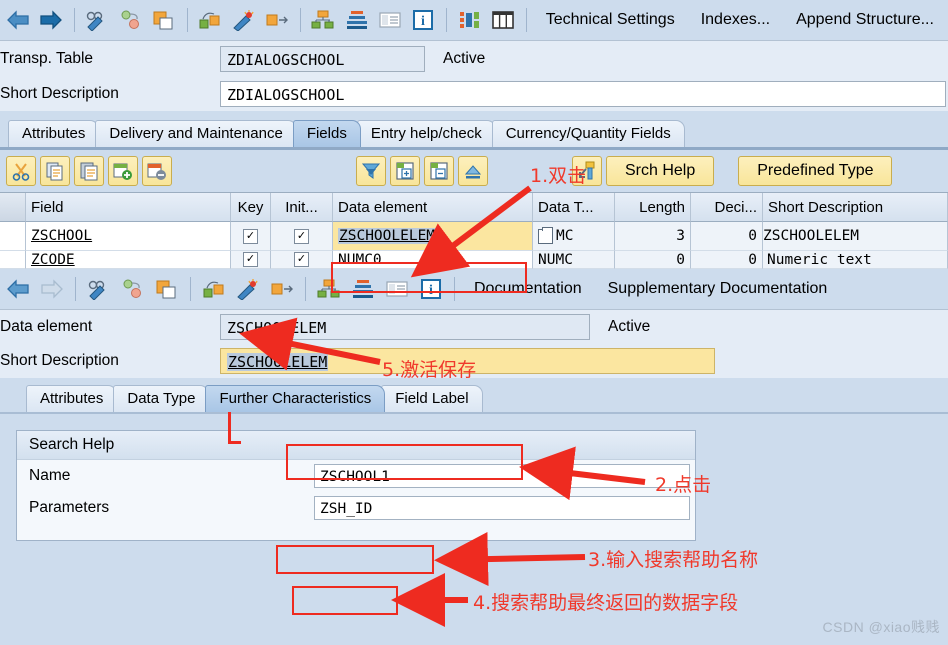 Image resolution: width=948 pixels, height=645 pixels. Describe the element at coordinates (469, 20) in the screenshot. I see `structure-icon` at that location.